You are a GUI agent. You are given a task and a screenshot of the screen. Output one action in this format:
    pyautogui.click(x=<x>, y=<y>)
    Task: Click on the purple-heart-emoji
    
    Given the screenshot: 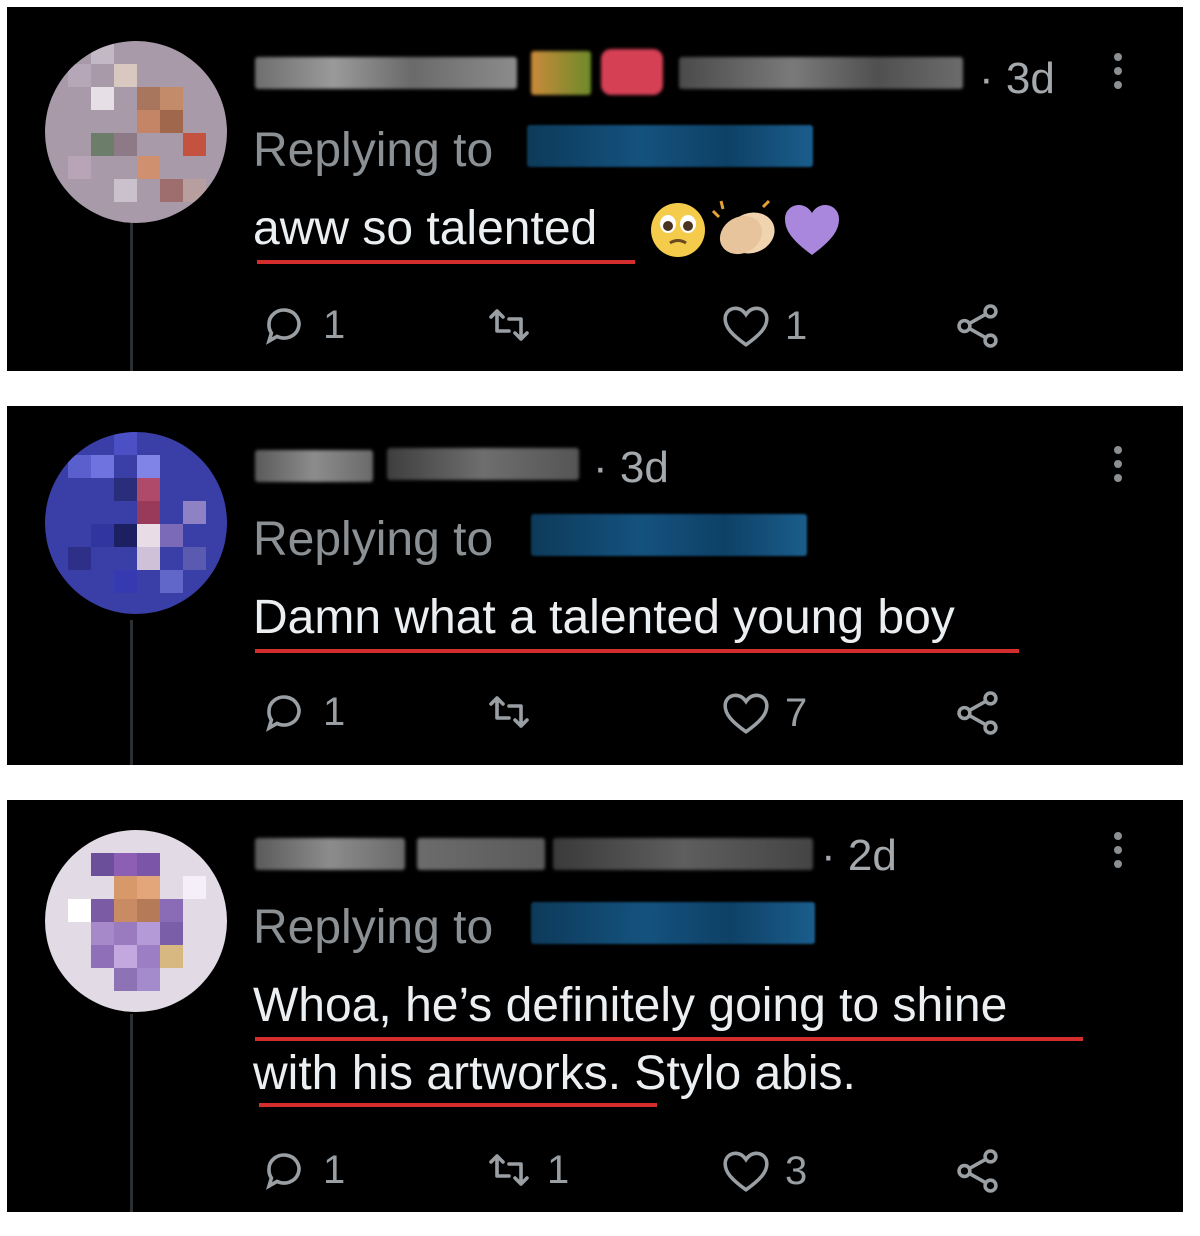 What is the action you would take?
    pyautogui.click(x=812, y=230)
    